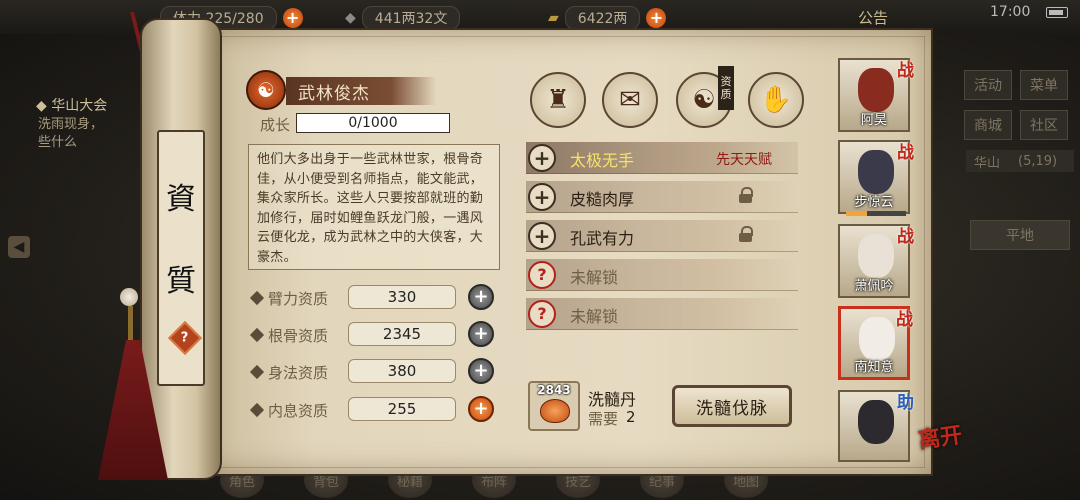  What do you see at coordinates (373, 335) in the screenshot?
I see `attribute-row-constitution: 根骨资质 2345 +` at bounding box center [373, 335].